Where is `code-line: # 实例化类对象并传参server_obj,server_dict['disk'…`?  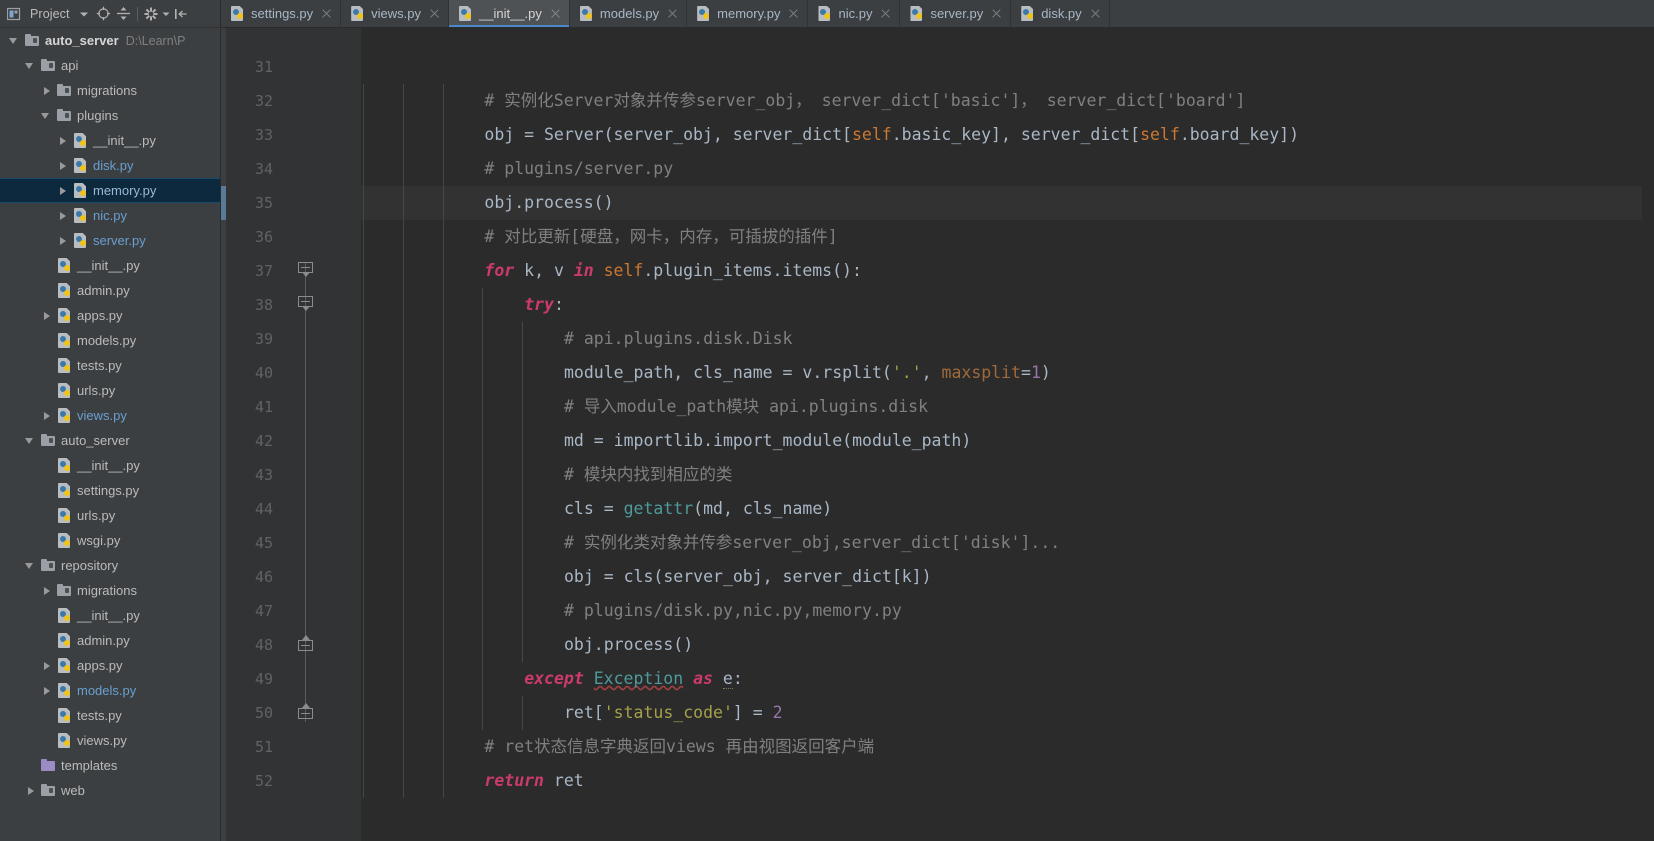
code-line: # 实例化类对象并传参server_obj,server_dict['disk'… is located at coordinates (1007, 543).